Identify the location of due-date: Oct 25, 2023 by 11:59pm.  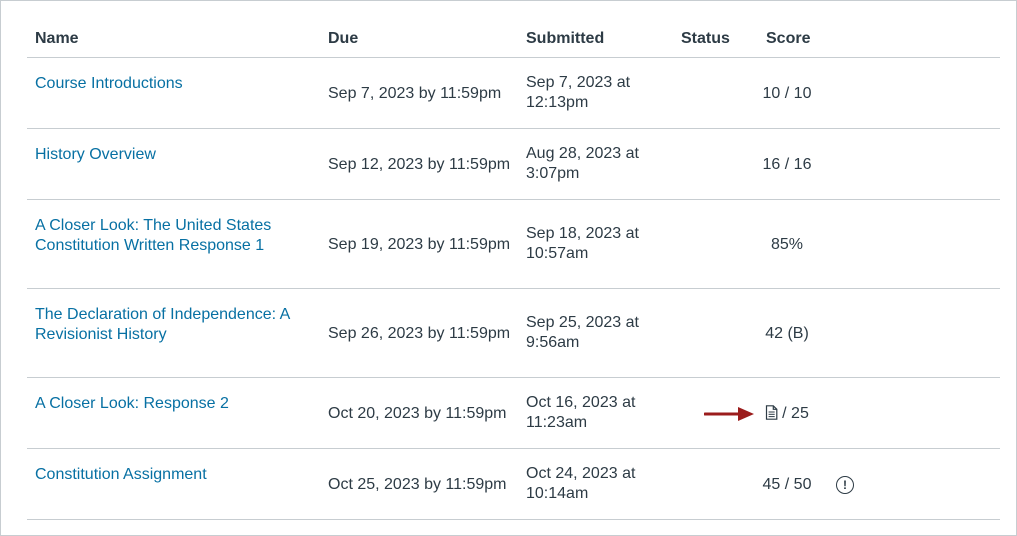
(417, 484).